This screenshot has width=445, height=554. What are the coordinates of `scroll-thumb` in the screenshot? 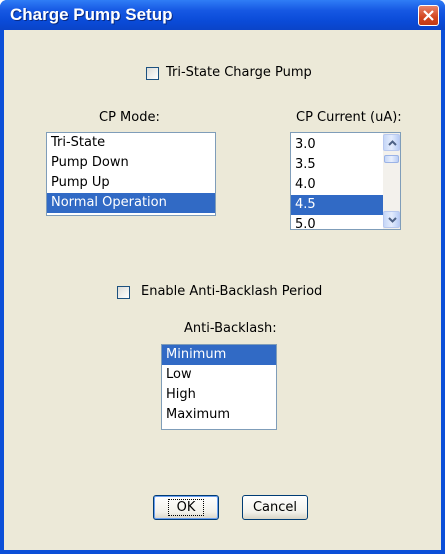 It's located at (391, 159).